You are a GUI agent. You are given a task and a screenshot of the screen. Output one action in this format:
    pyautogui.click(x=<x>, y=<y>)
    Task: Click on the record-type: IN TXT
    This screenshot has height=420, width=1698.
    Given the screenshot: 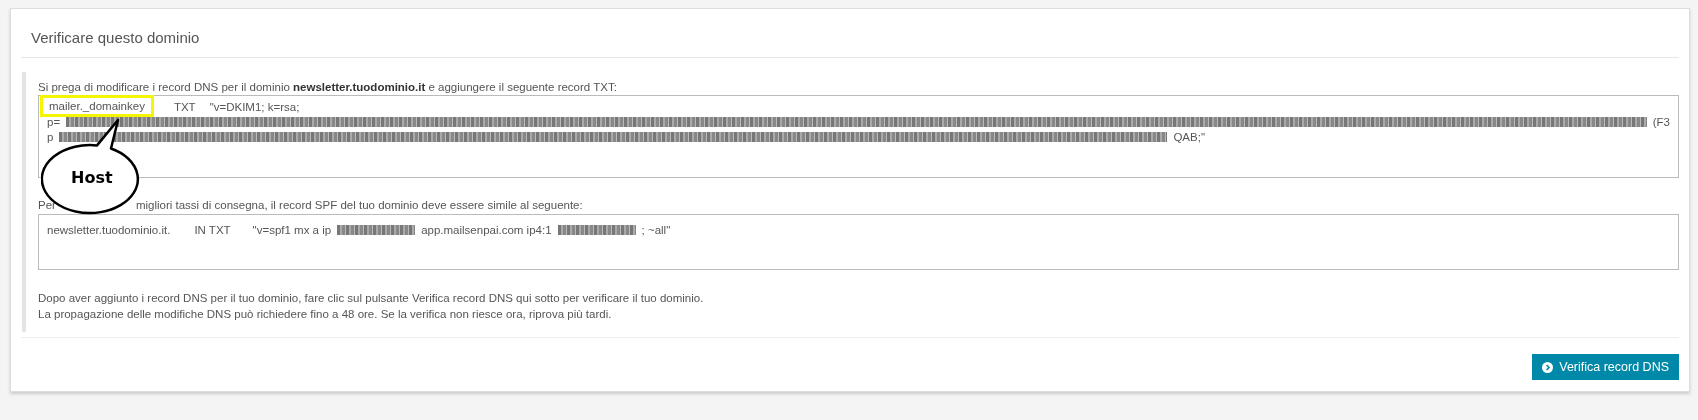 What is the action you would take?
    pyautogui.click(x=212, y=229)
    